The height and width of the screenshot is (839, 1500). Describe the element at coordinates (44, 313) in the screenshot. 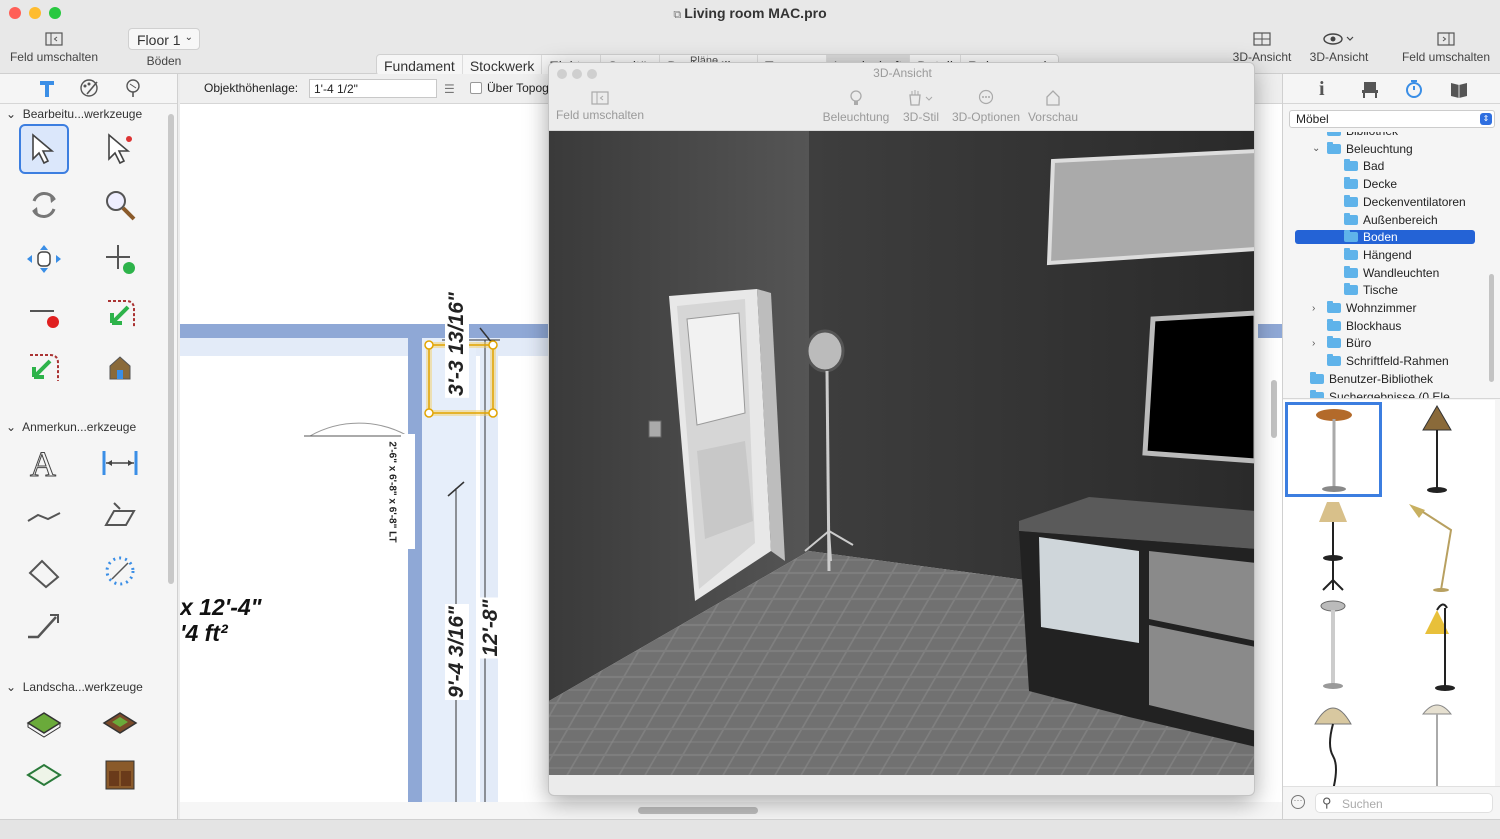

I see `delete-point-tool` at that location.